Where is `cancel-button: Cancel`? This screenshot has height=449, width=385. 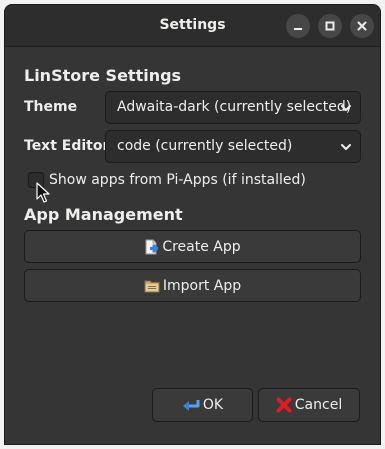 cancel-button: Cancel is located at coordinates (309, 405).